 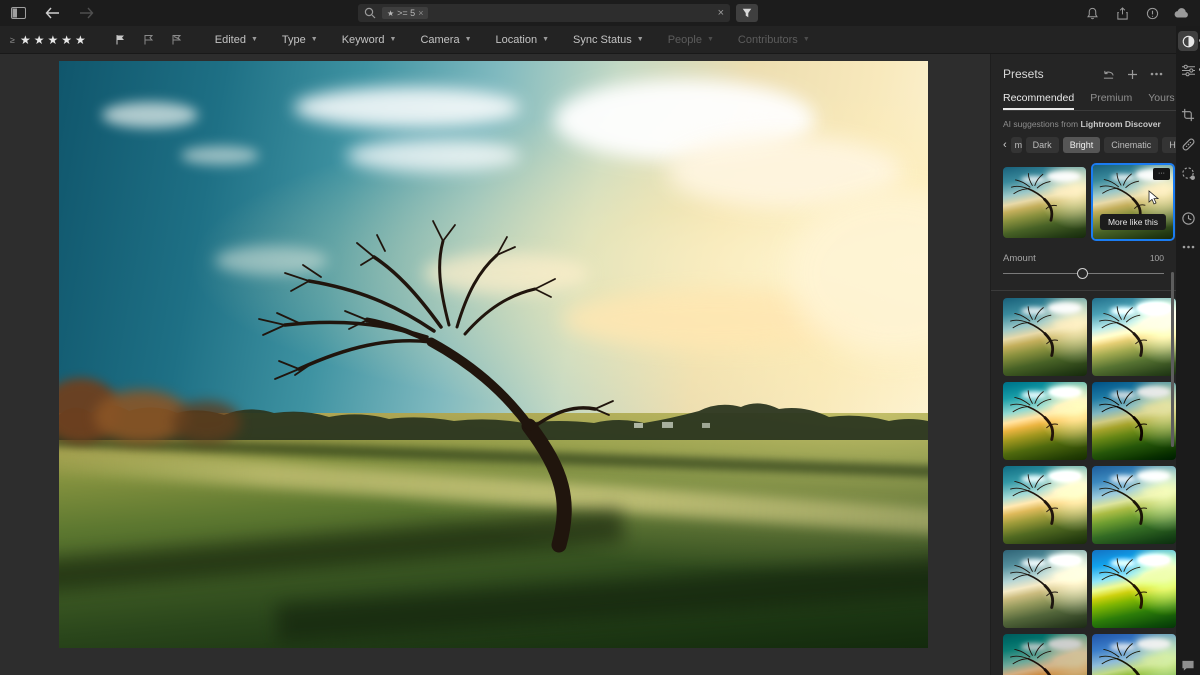 What do you see at coordinates (1132, 74) in the screenshot?
I see `plus-icon` at bounding box center [1132, 74].